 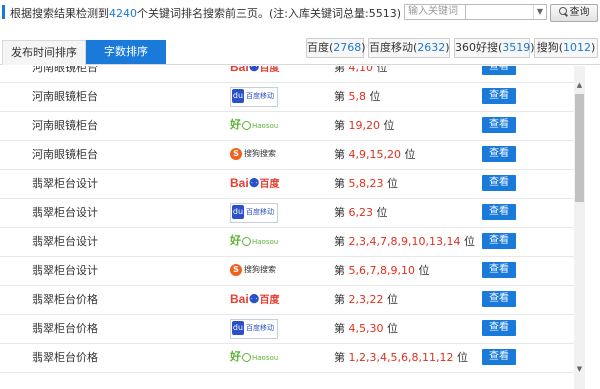 I want to click on engine-tab-baidu-mobile: 百度移动(2632), so click(x=409, y=48).